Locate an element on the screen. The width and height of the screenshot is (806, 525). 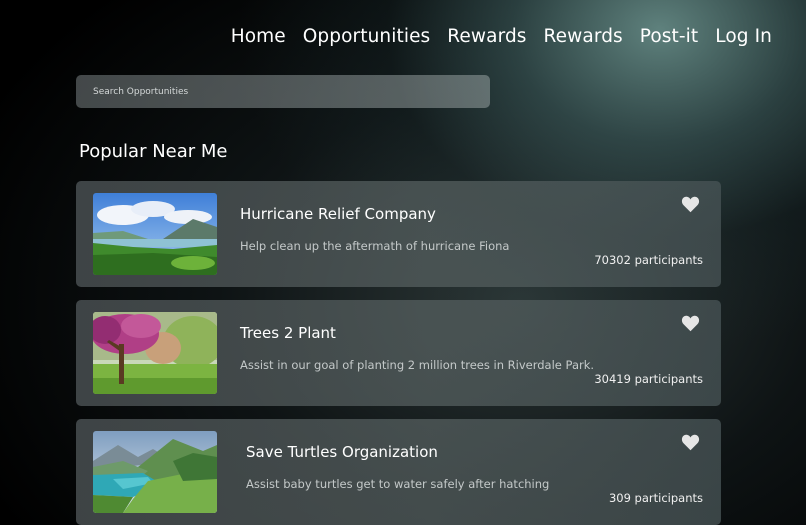
card-title: Trees 2 Plant is located at coordinates (288, 333).